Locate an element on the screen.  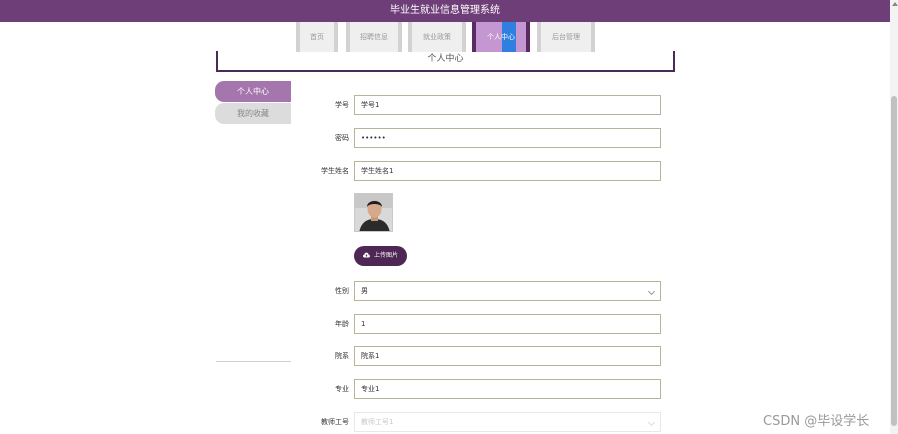
tab-personal-center: 个人中心 is located at coordinates (501, 37).